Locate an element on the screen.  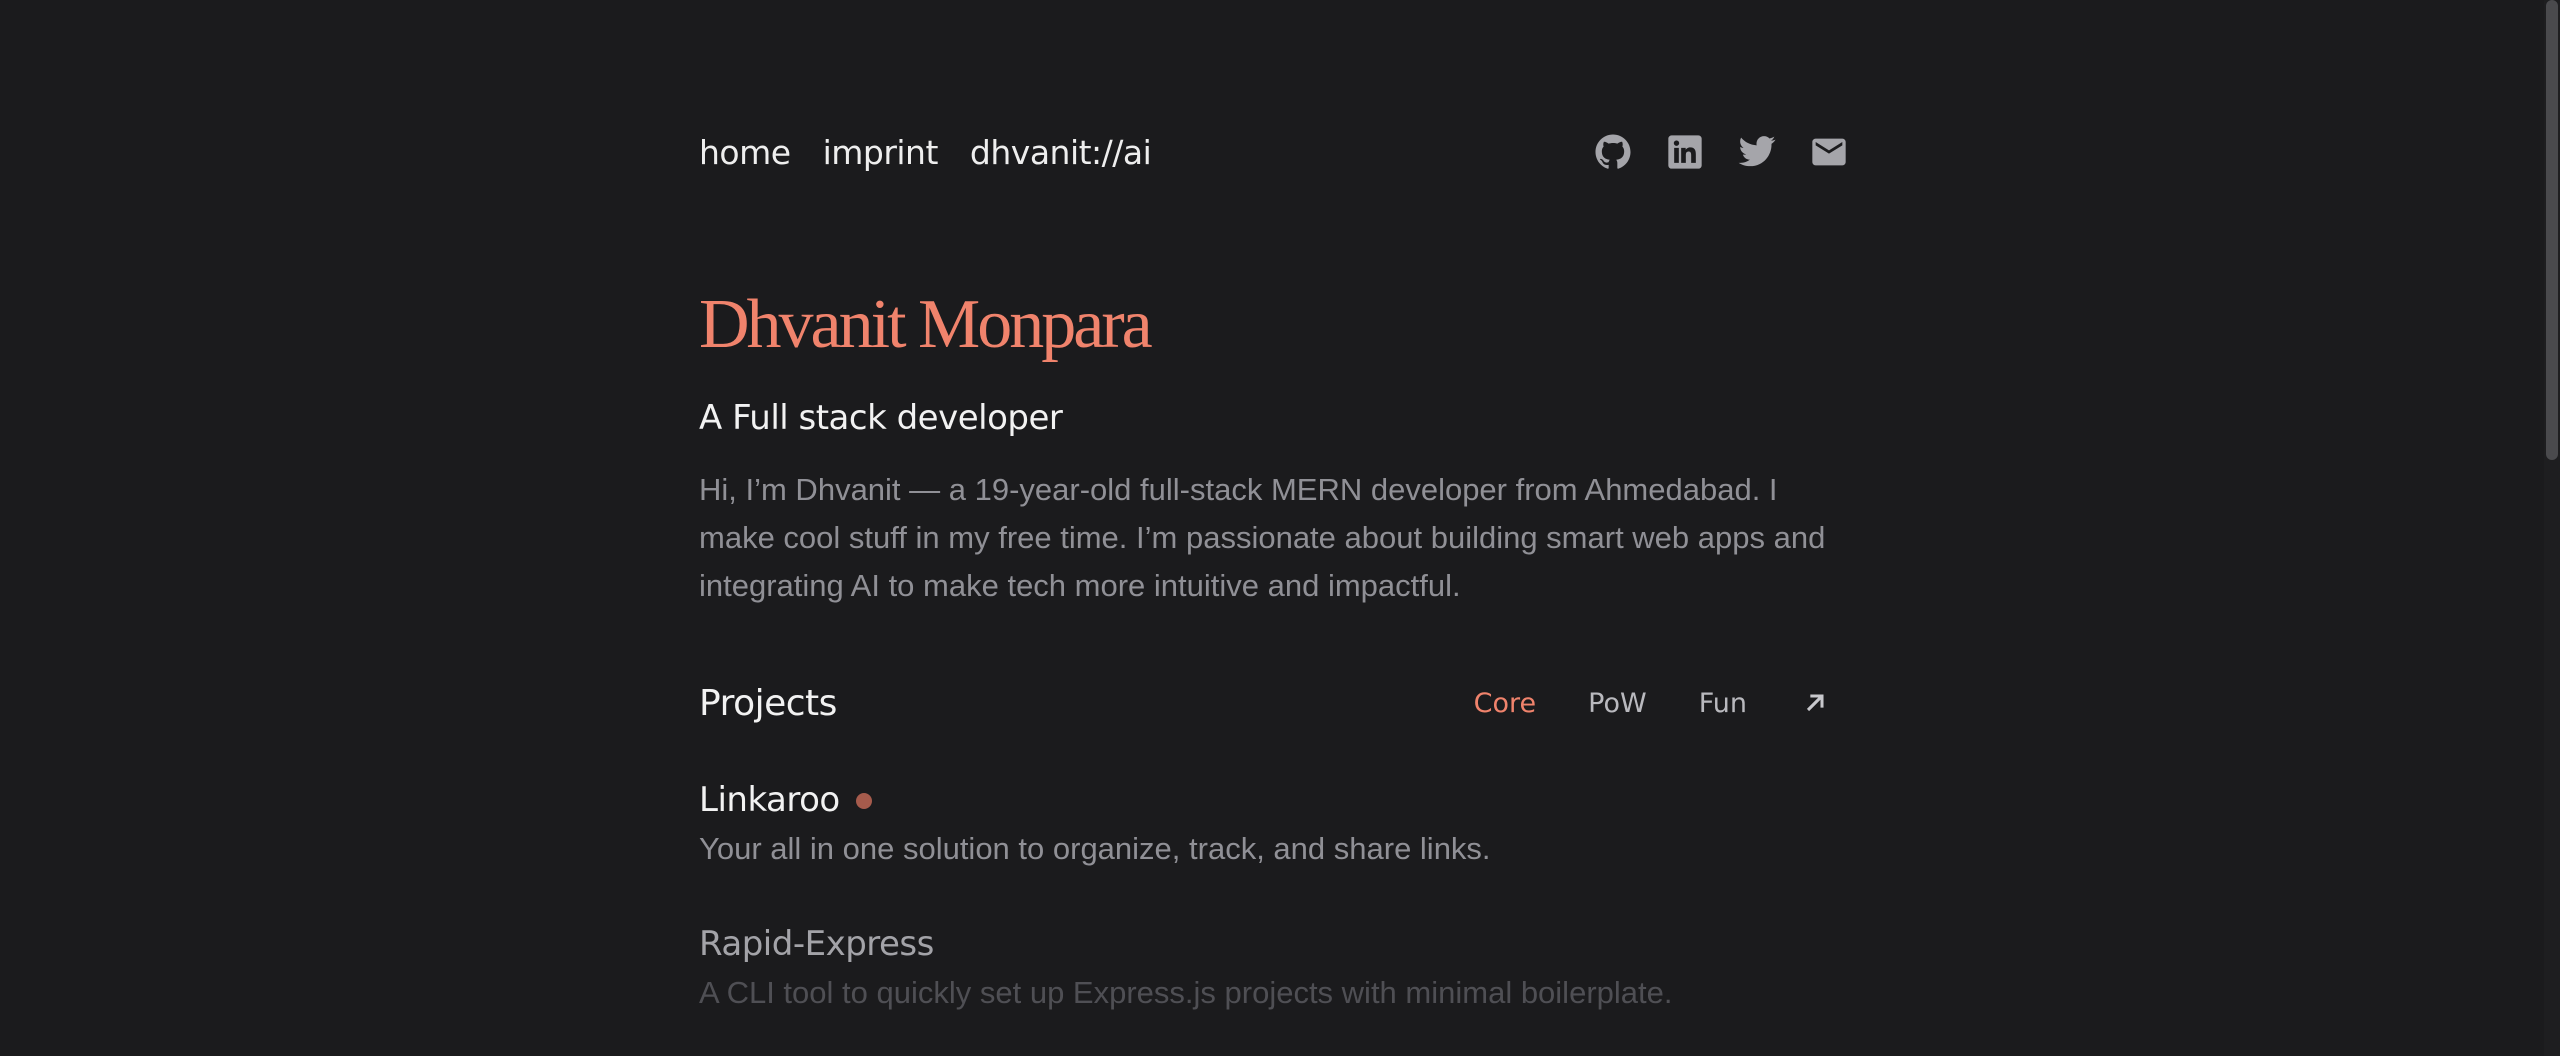
author-name: Dhvanit Monpara is located at coordinates (926, 324).